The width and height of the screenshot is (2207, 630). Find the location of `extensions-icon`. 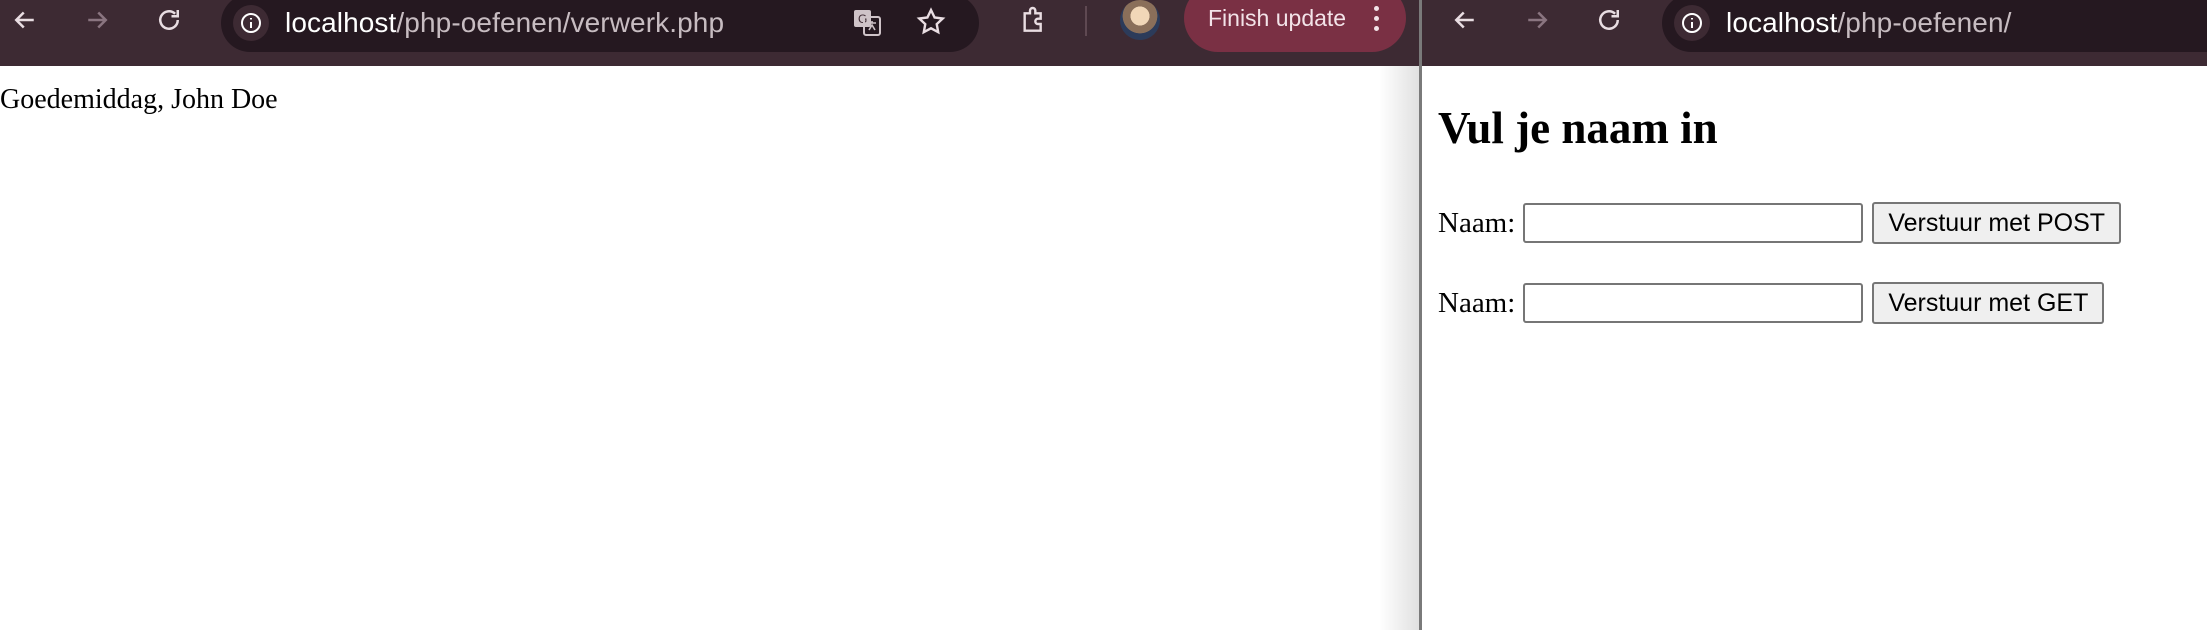

extensions-icon is located at coordinates (1032, 19).